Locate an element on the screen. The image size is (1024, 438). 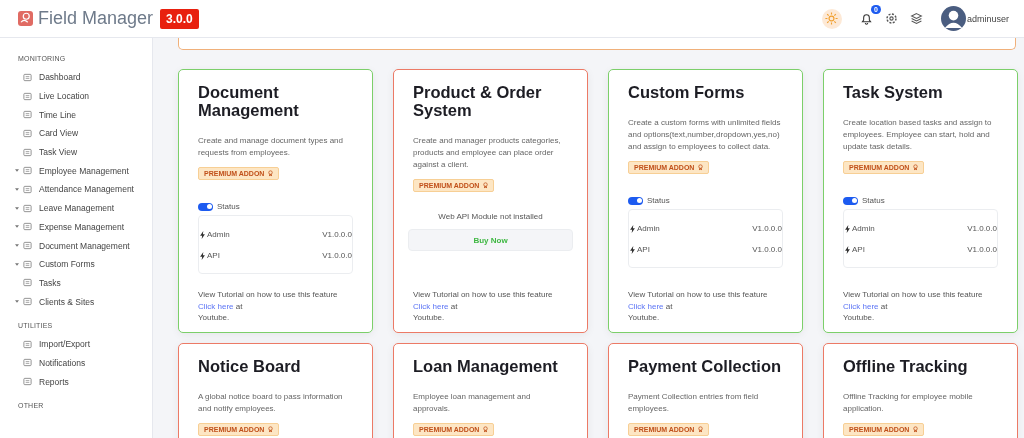
addon-description: Payment Collection entries from field employees. is located at coordinates (694, 403).